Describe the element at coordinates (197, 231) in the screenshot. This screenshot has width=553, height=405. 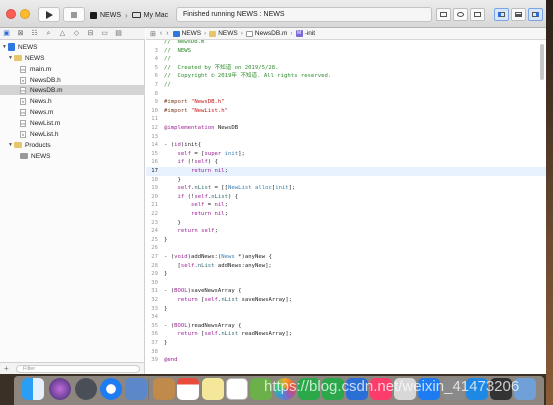
I see `code-text: return self;` at that location.